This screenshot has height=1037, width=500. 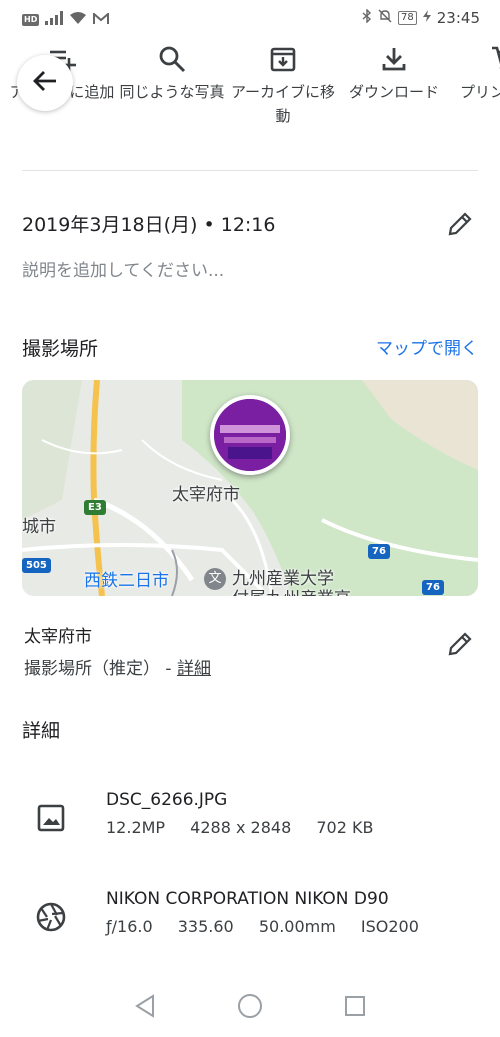 I want to click on charging-icon, so click(x=426, y=18).